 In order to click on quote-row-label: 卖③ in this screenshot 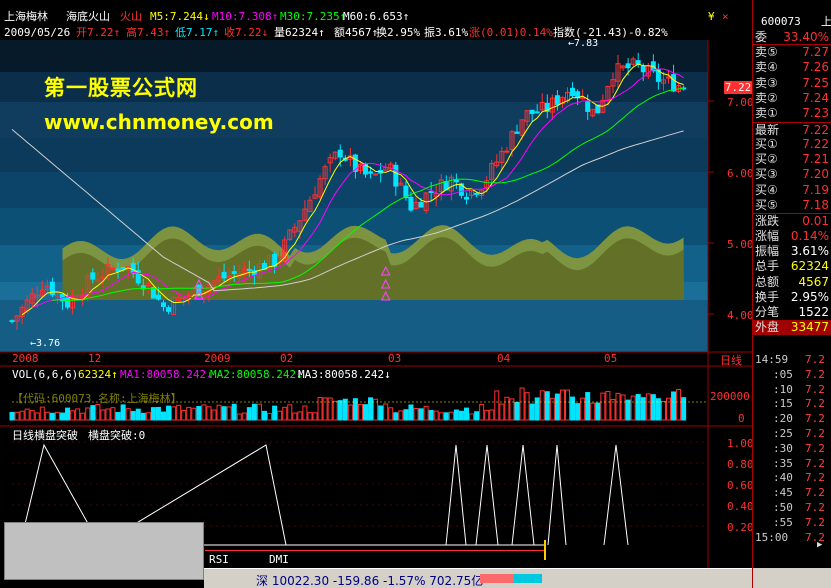, I will do `click(766, 82)`.